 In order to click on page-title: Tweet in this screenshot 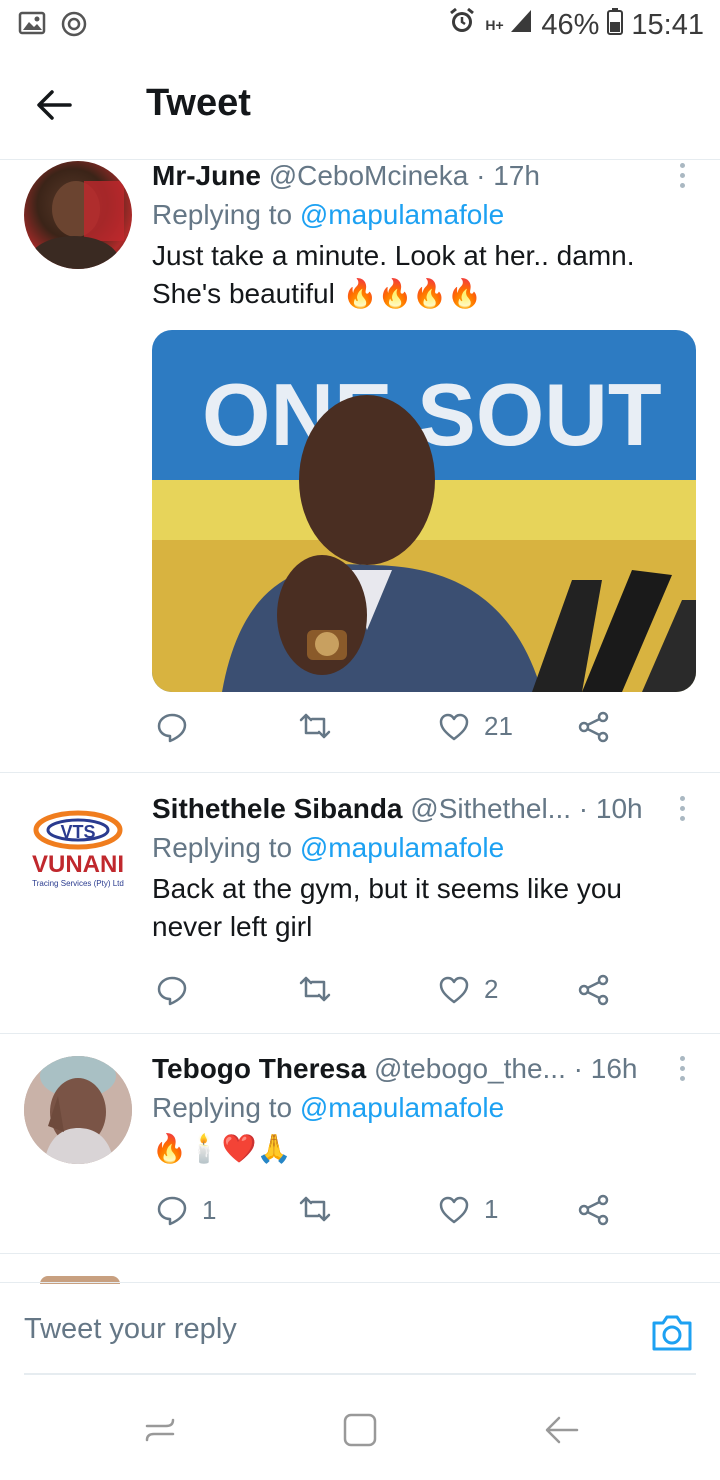, I will do `click(198, 103)`.